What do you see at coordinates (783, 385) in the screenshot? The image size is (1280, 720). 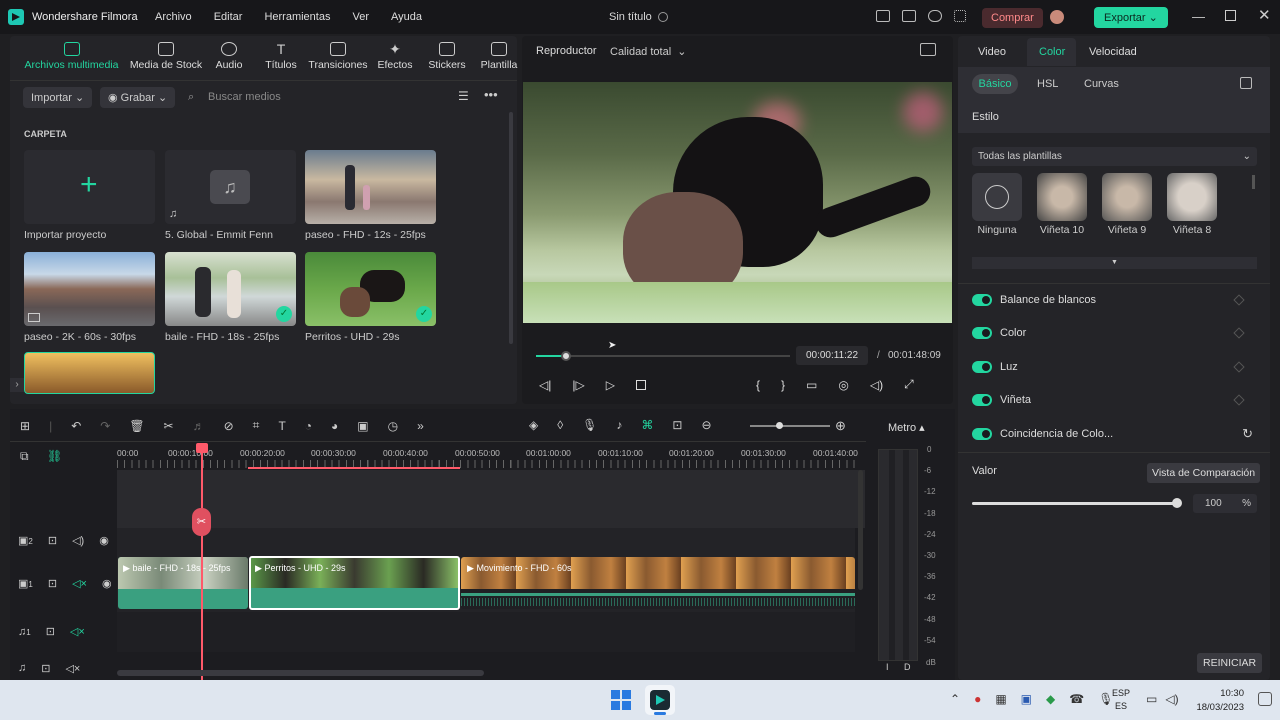 I see `mark-out-icon: }` at bounding box center [783, 385].